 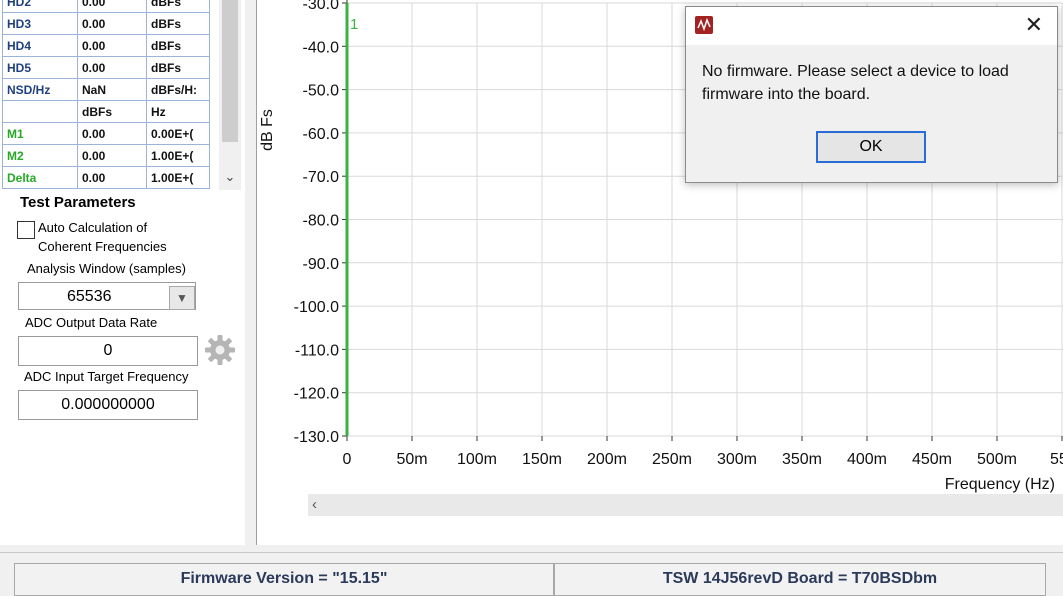 I want to click on ok-button: OK, so click(x=871, y=147).